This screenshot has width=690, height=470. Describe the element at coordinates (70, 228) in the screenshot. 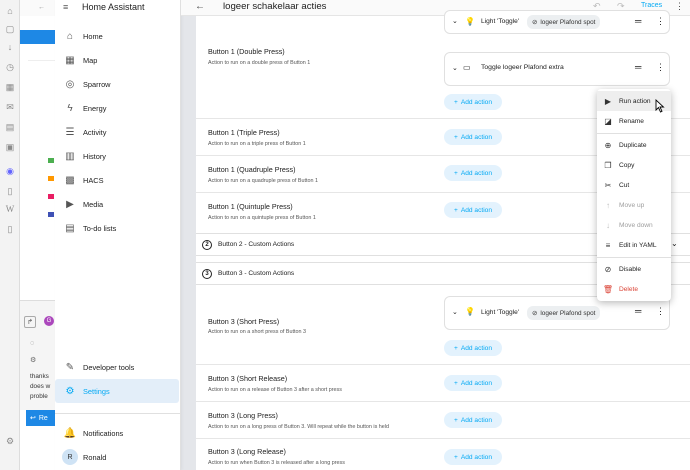

I see `todo-icon: ▤` at that location.